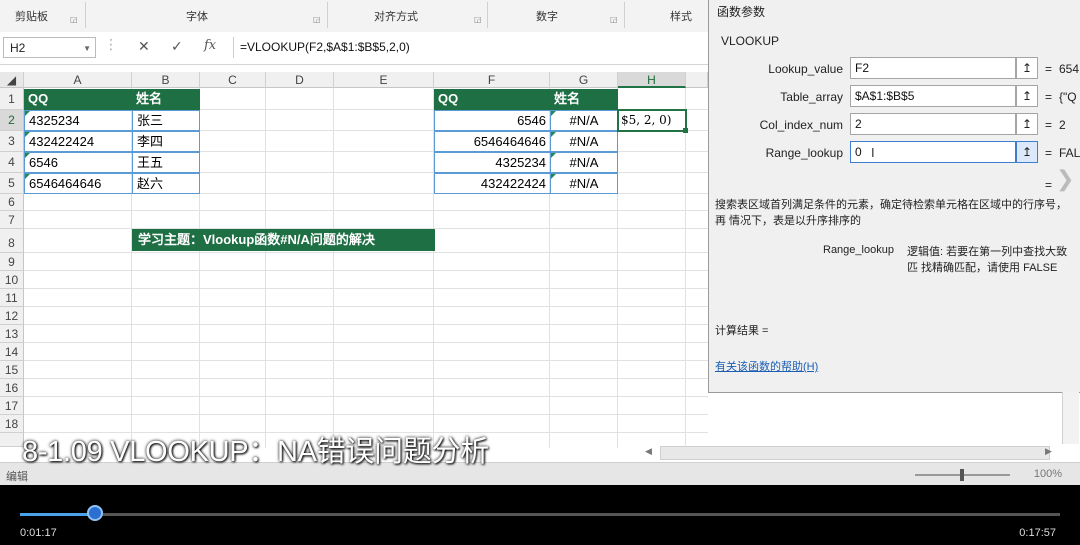 Image resolution: width=1080 pixels, height=545 pixels. Describe the element at coordinates (584, 183) in the screenshot. I see `cell-g5: #N/A` at that location.